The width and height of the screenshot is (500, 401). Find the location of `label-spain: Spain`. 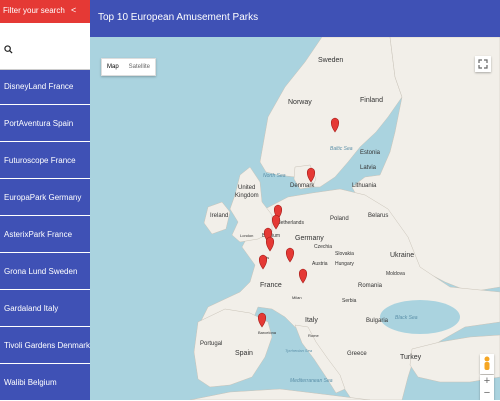

label-spain: Spain is located at coordinates (244, 353).